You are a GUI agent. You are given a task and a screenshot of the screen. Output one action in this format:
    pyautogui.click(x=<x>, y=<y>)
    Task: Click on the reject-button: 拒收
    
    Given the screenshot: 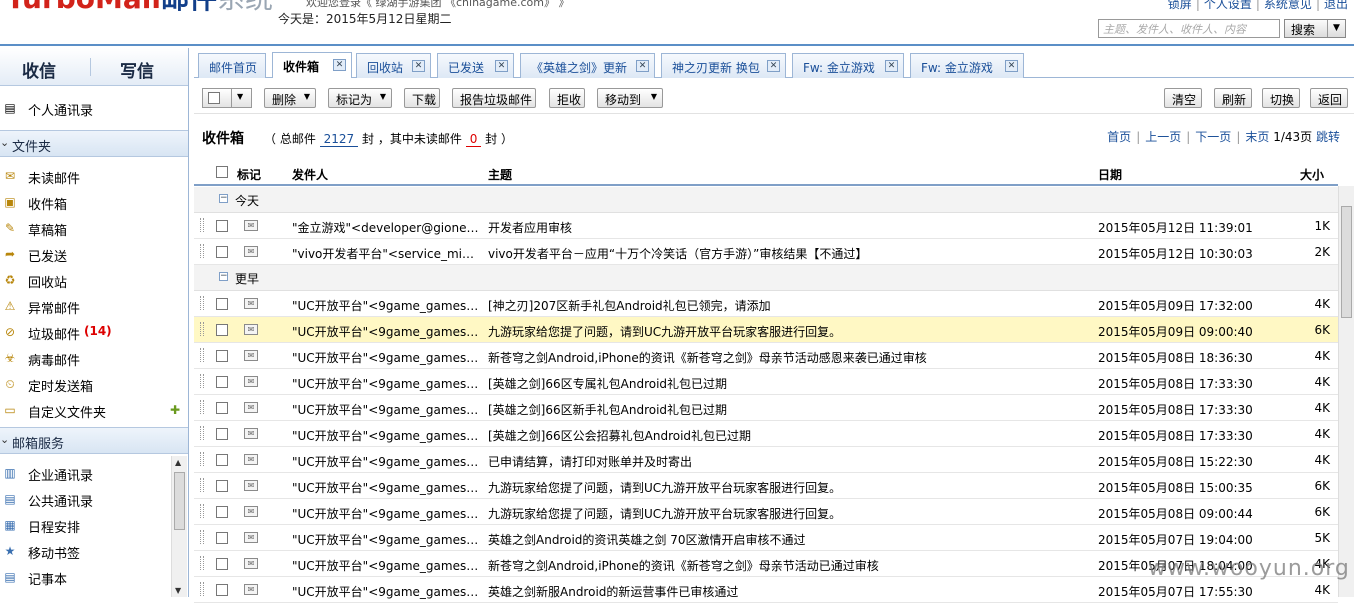 What is the action you would take?
    pyautogui.click(x=567, y=98)
    